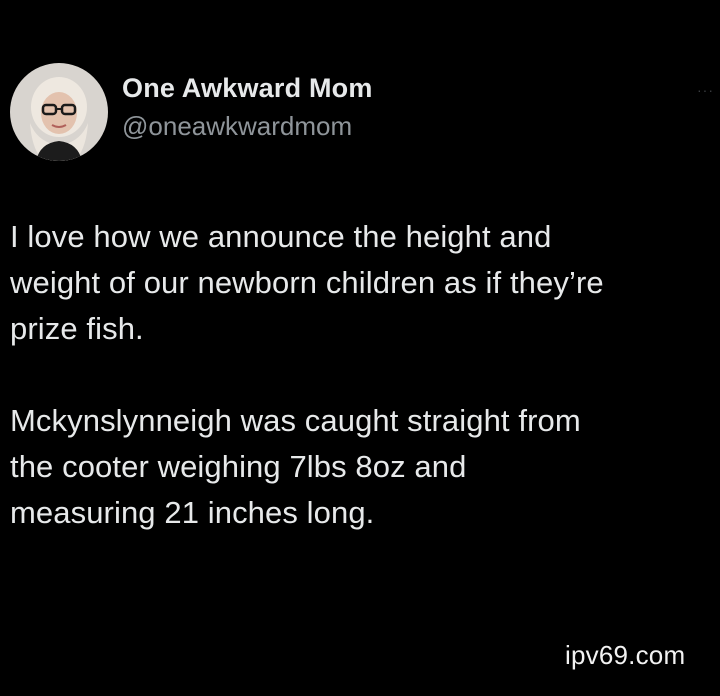 The image size is (720, 696). I want to click on avatar-photo-icon, so click(59, 112).